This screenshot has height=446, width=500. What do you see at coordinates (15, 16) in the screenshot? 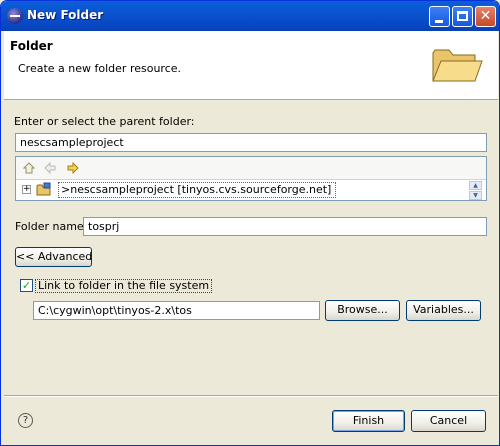
I see `eclipse-icon` at bounding box center [15, 16].